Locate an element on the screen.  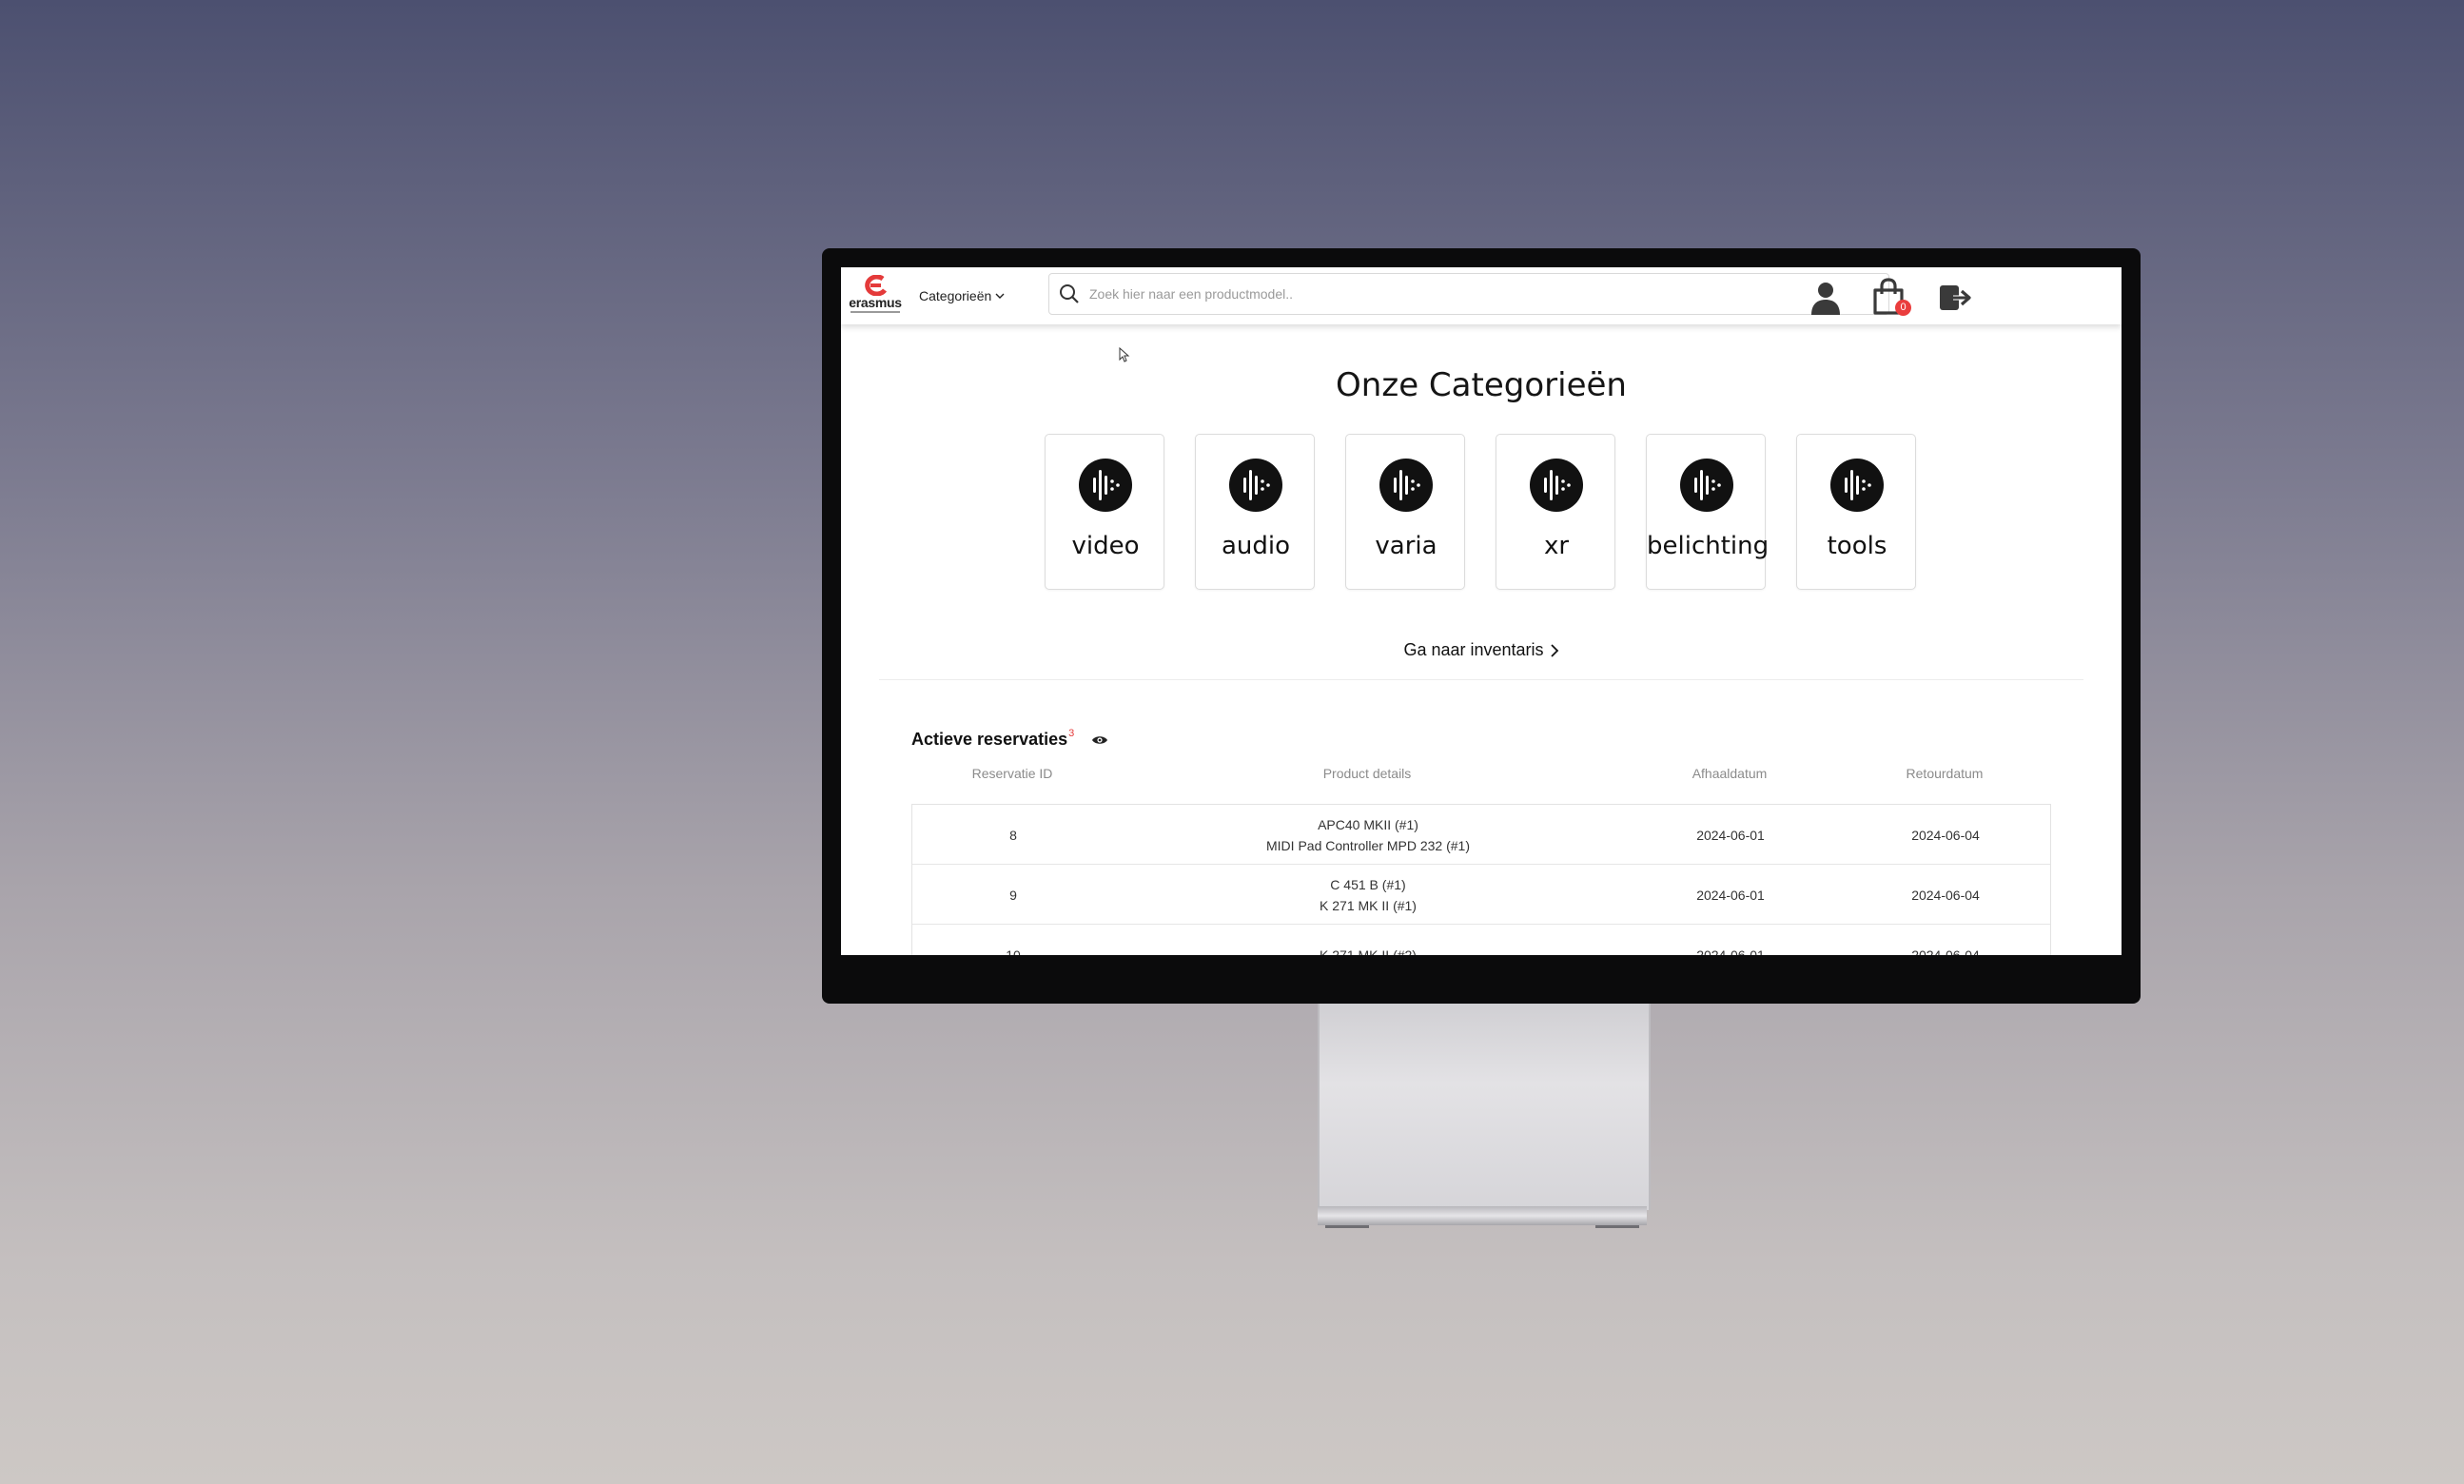
page-title: Onze Categorieën is located at coordinates (1481, 385).